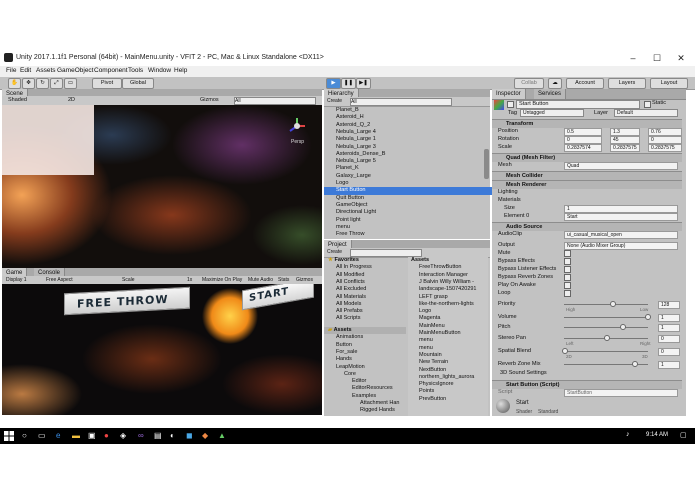 The height and width of the screenshot is (494, 695). Describe the element at coordinates (14, 83) in the screenshot. I see `hand-tool-icon: ✋` at that location.